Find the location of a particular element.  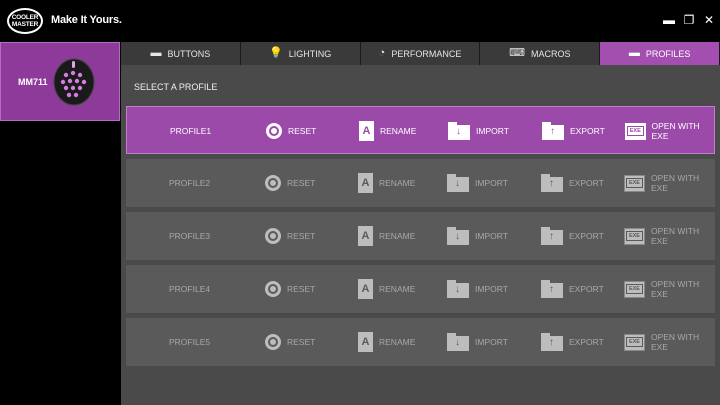

tab-label: MACROS is located at coordinates (550, 53).